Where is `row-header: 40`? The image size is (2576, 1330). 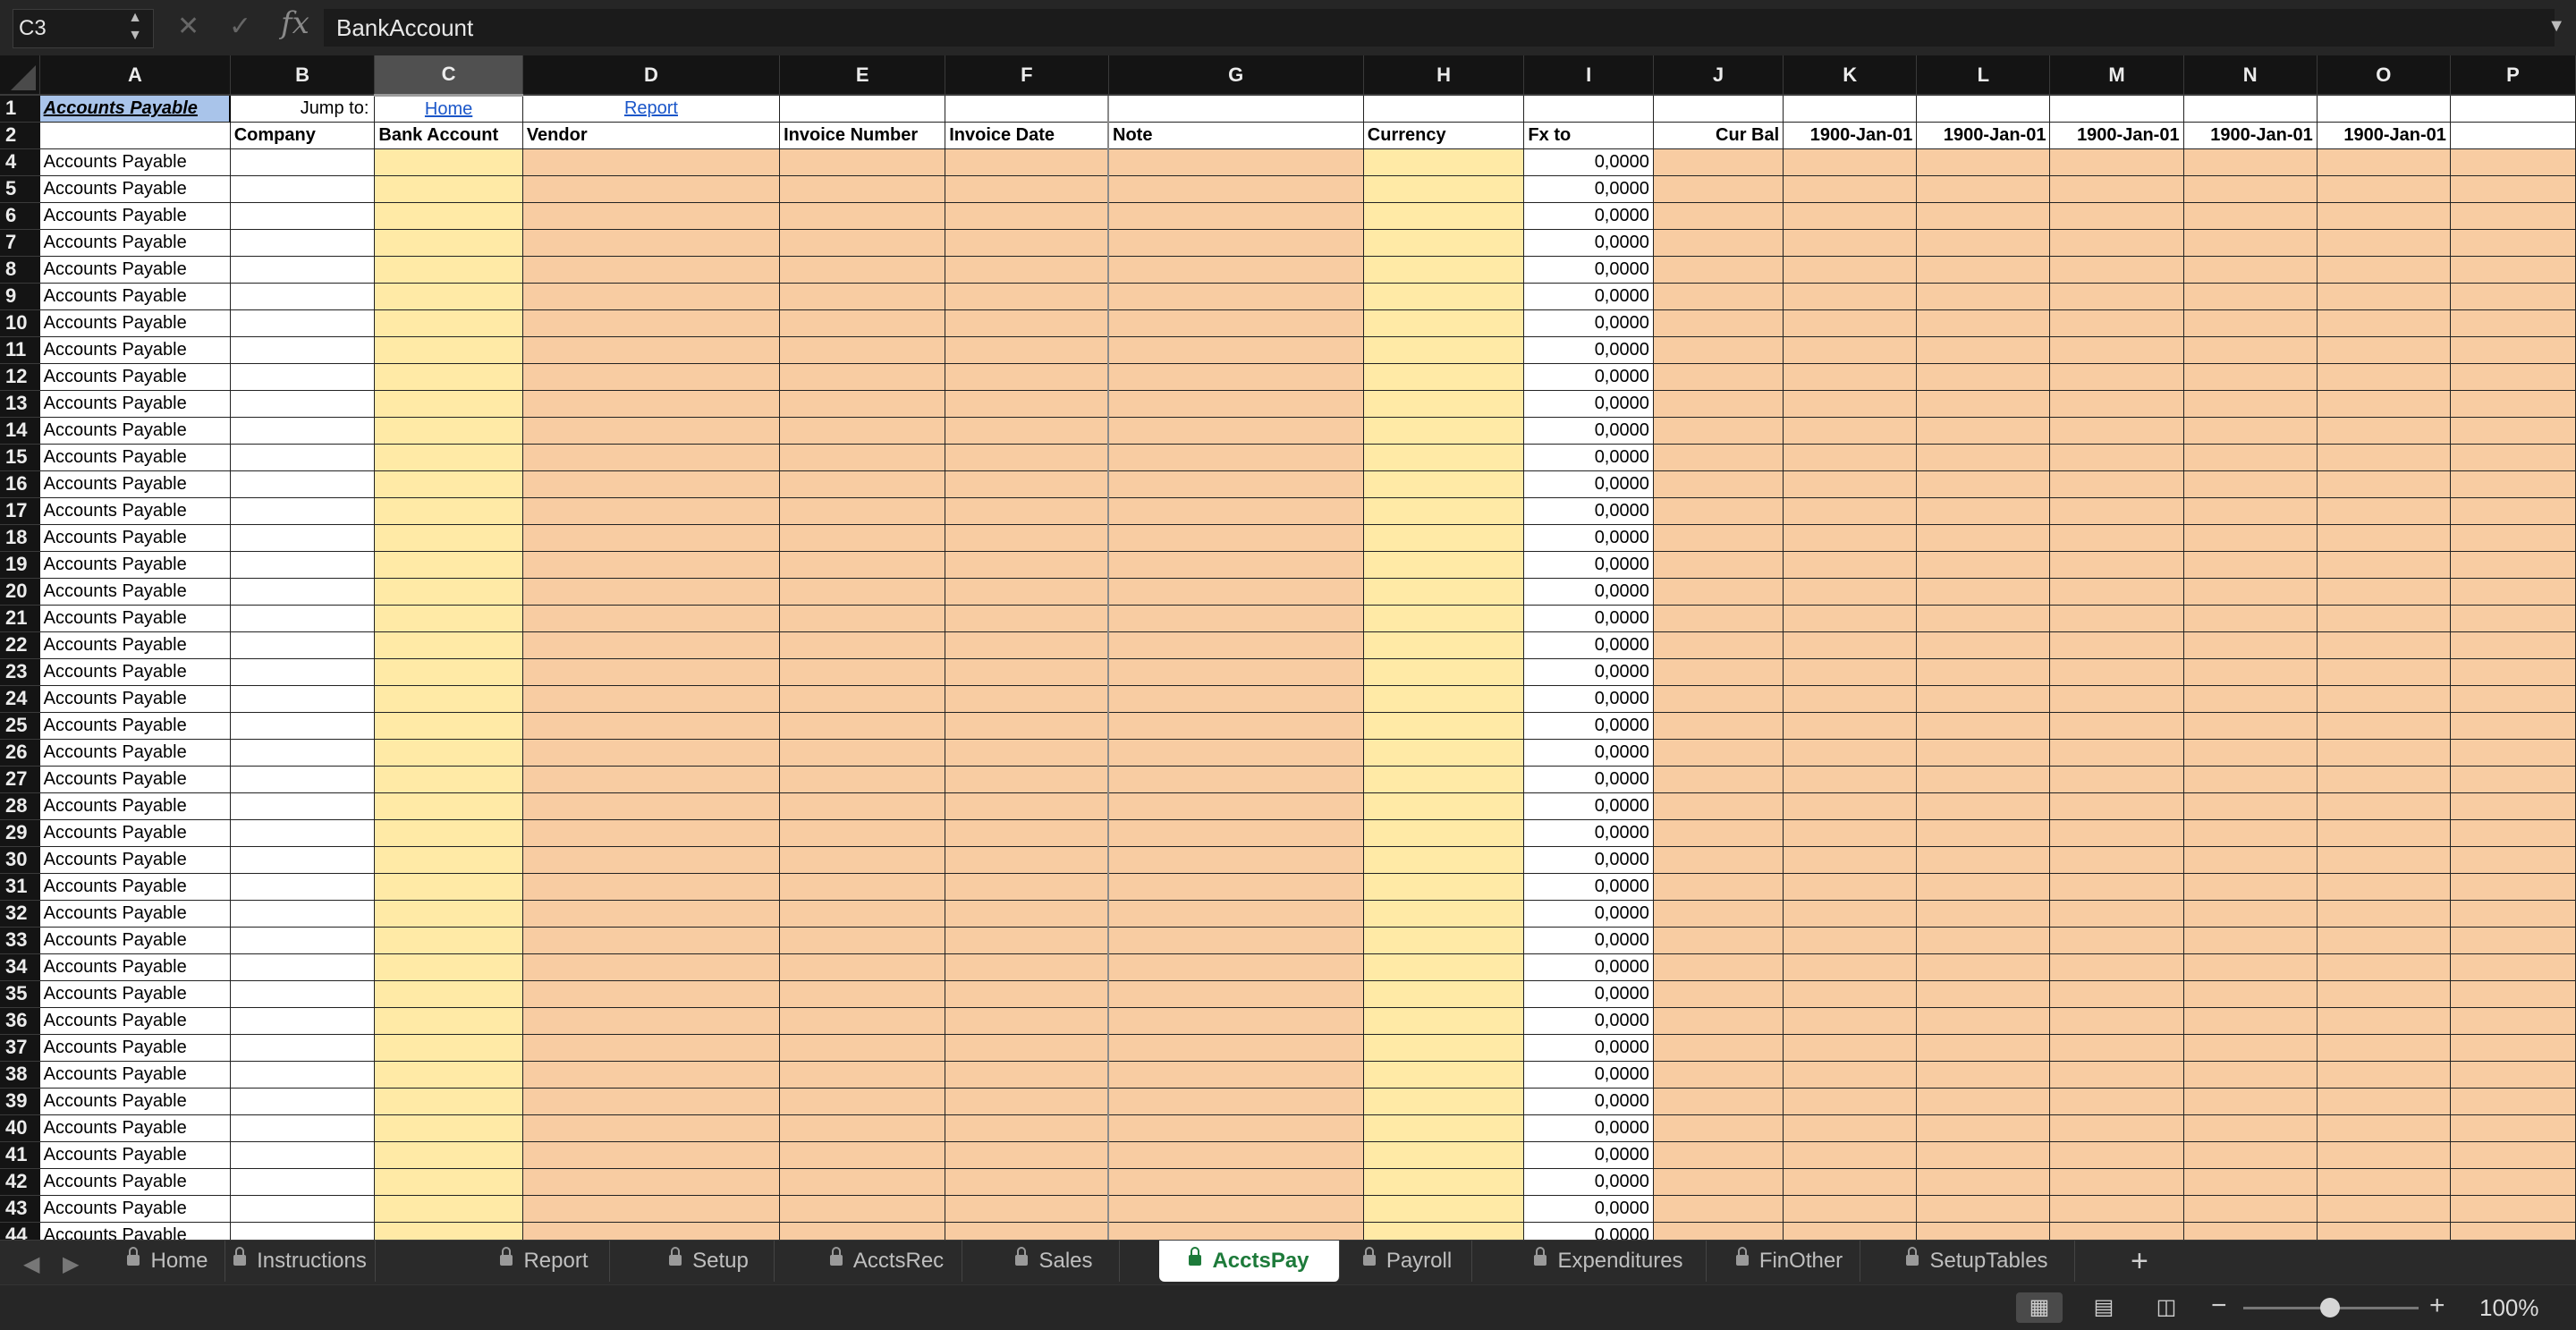
row-header: 40 is located at coordinates (20, 1128).